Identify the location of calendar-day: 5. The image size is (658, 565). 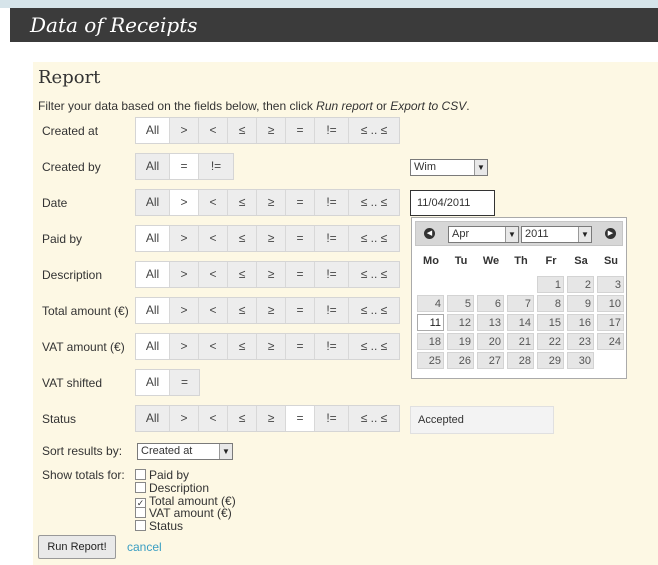
(460, 303).